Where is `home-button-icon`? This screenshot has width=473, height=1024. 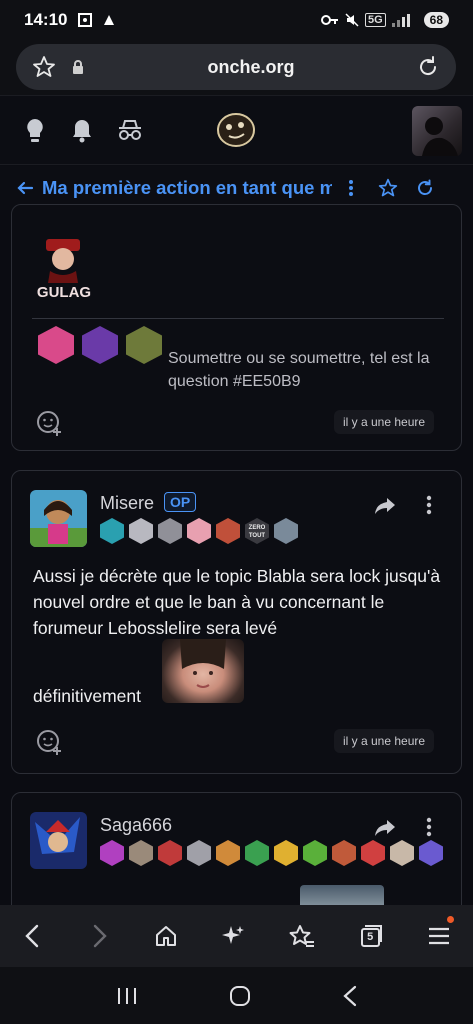 home-button-icon is located at coordinates (240, 996).